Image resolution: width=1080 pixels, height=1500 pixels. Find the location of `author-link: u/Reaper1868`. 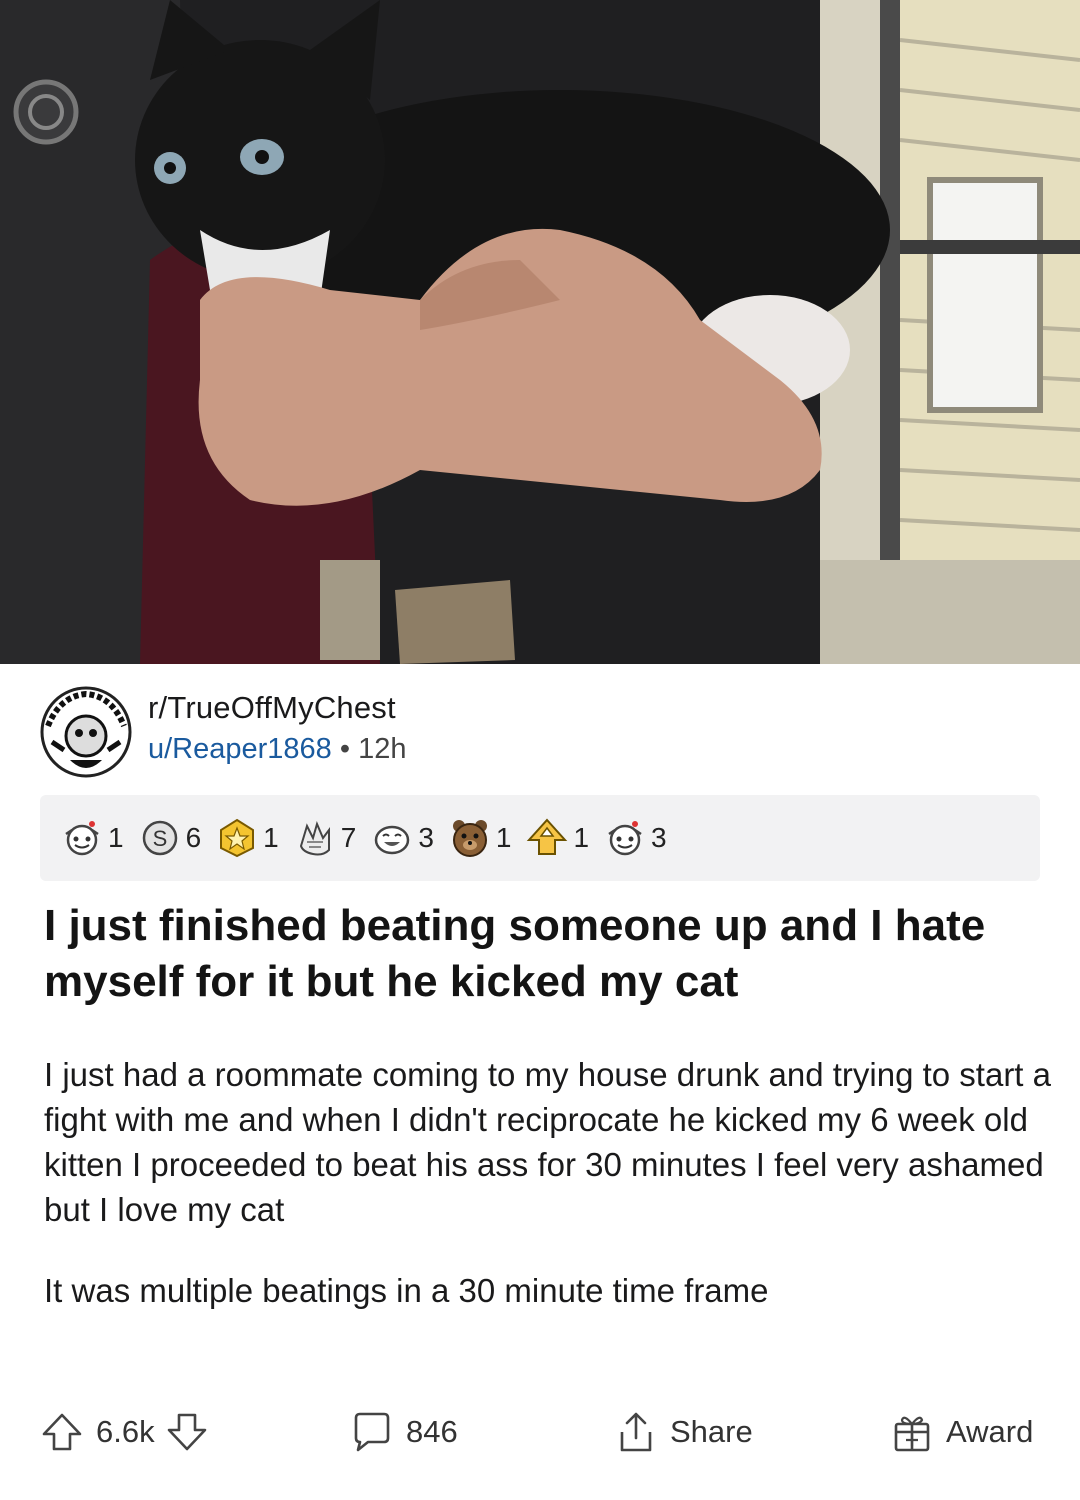

author-link: u/Reaper1868 is located at coordinates (240, 749).